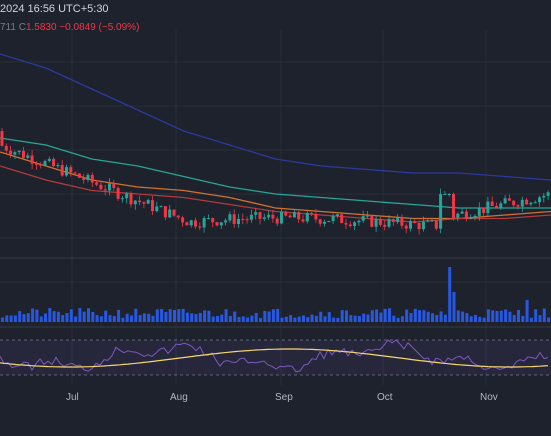 This screenshot has width=551, height=436. I want to click on x-label-nov: Nov, so click(489, 397).